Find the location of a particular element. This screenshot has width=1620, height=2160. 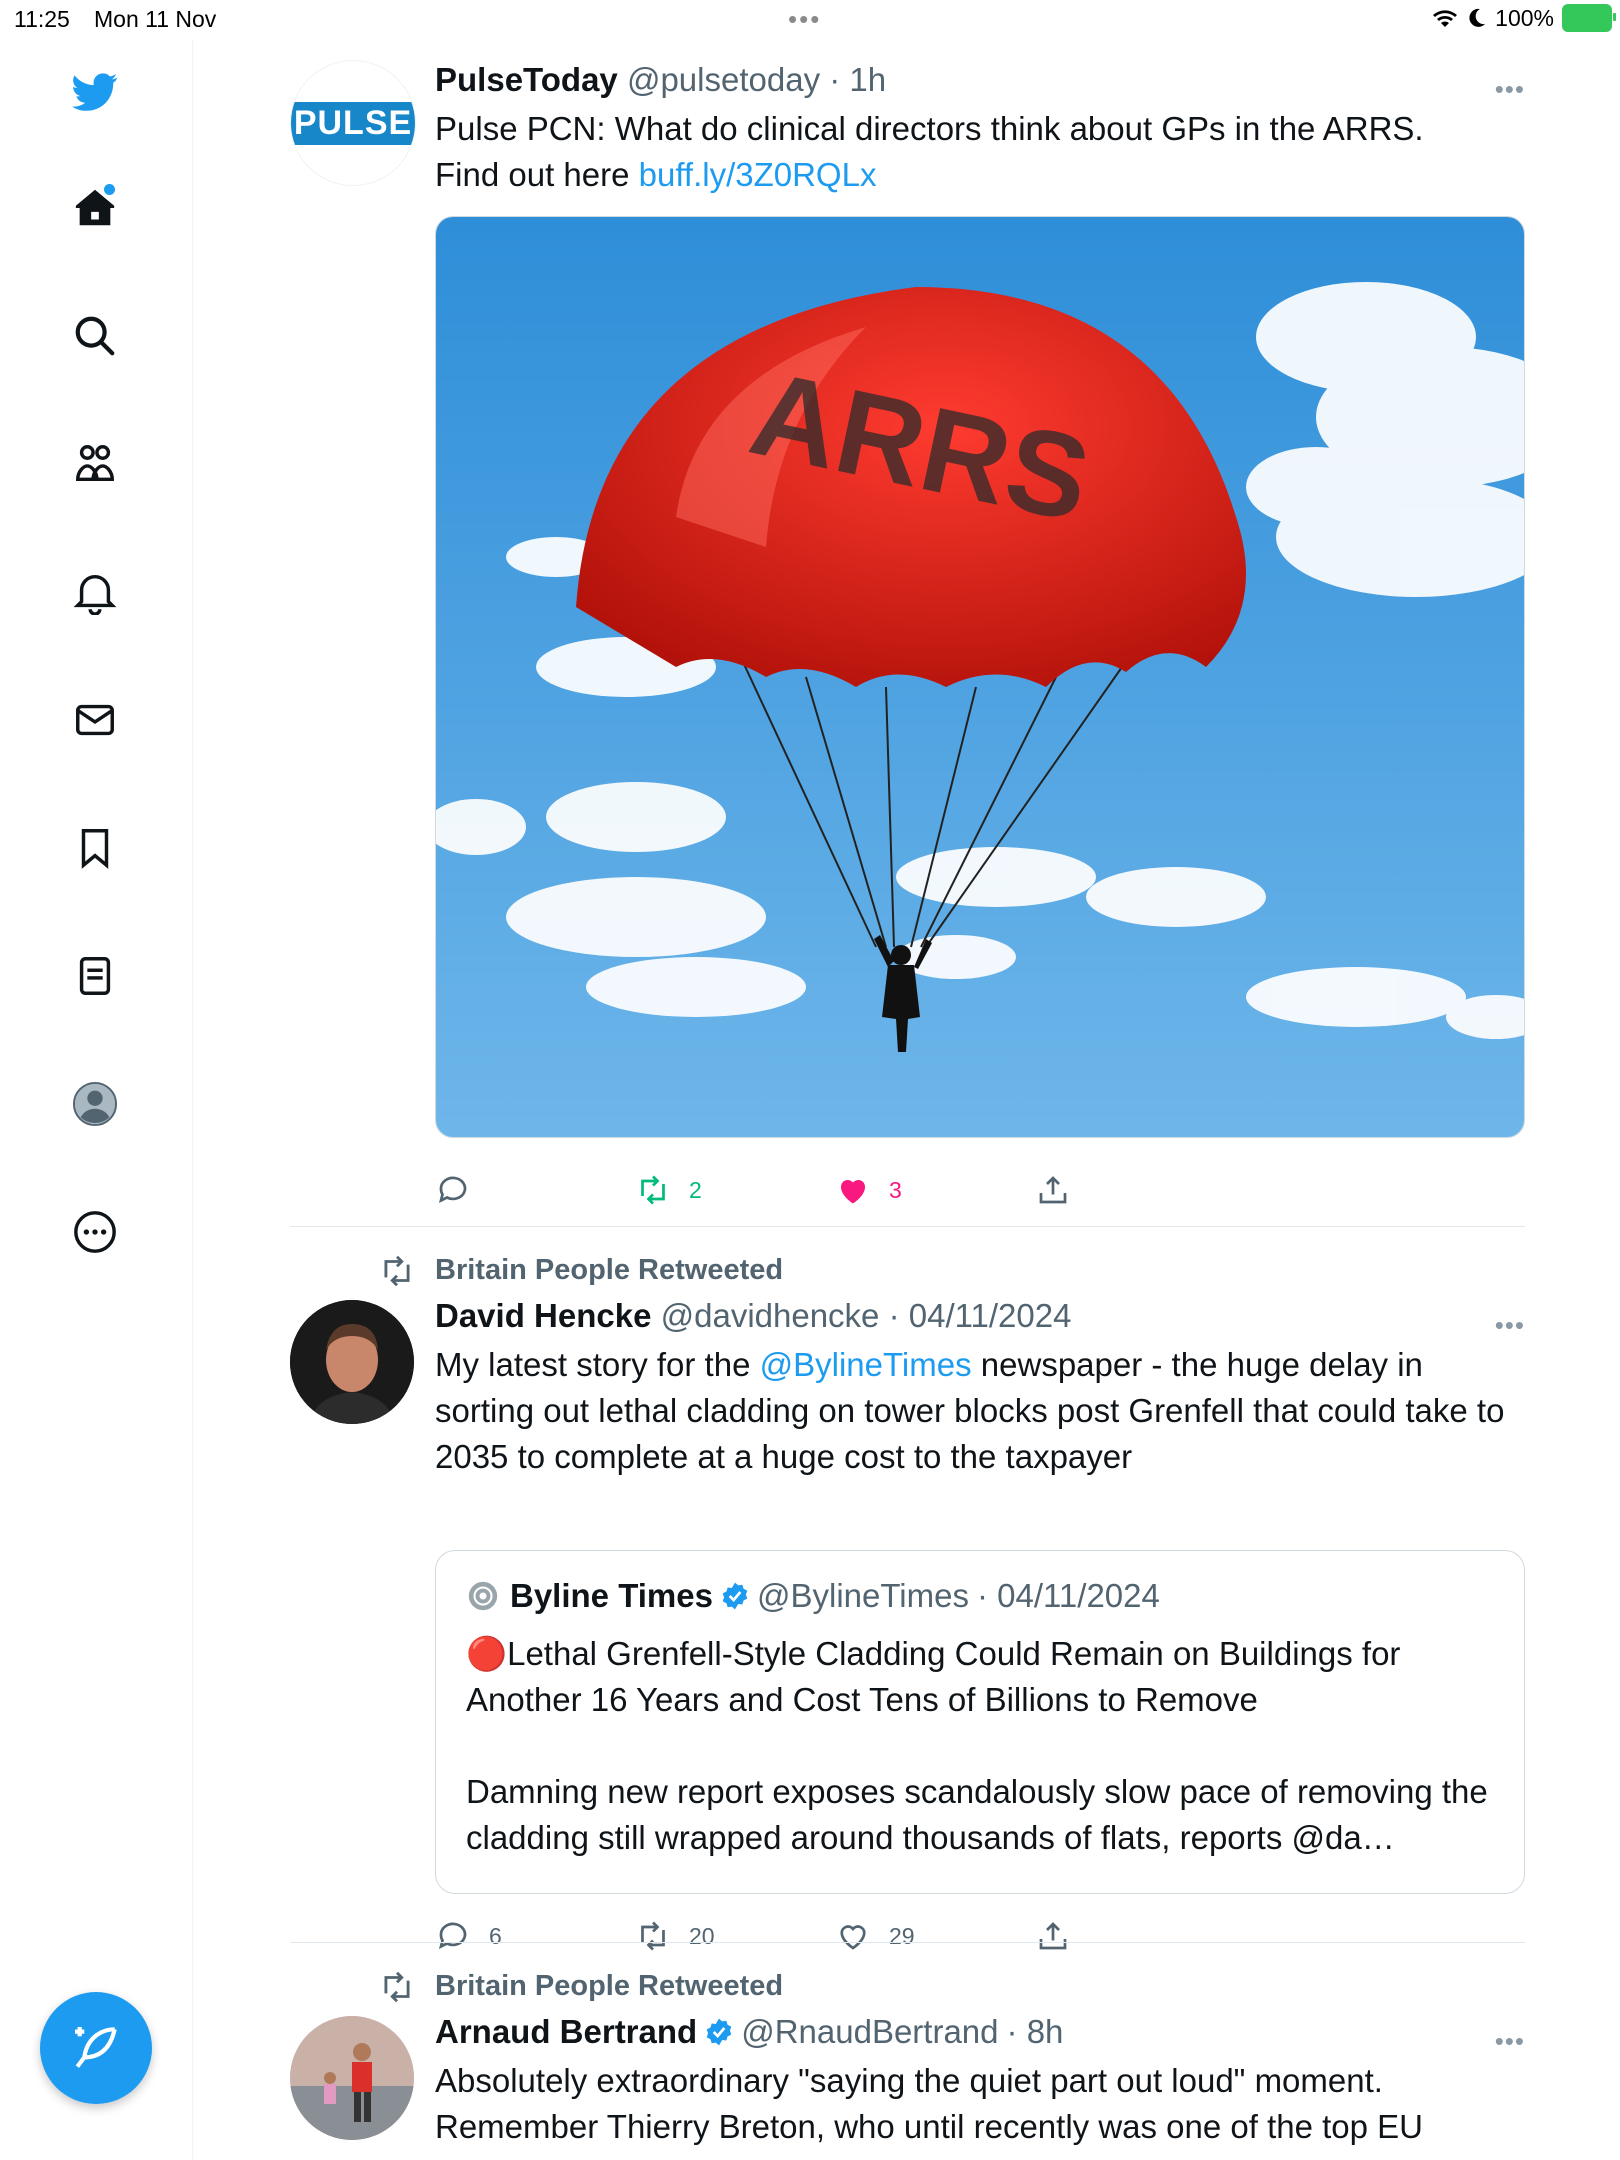

tweet-header: David Hencke @davidhencke · 04/11/2024 is located at coordinates (980, 1316).